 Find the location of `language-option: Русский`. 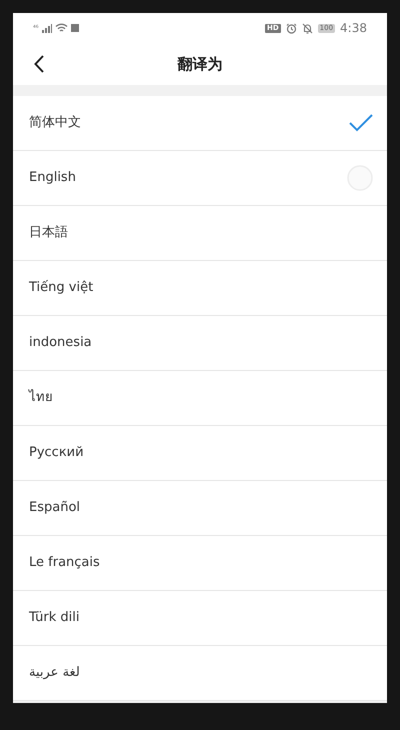

language-option: Русский is located at coordinates (200, 453).